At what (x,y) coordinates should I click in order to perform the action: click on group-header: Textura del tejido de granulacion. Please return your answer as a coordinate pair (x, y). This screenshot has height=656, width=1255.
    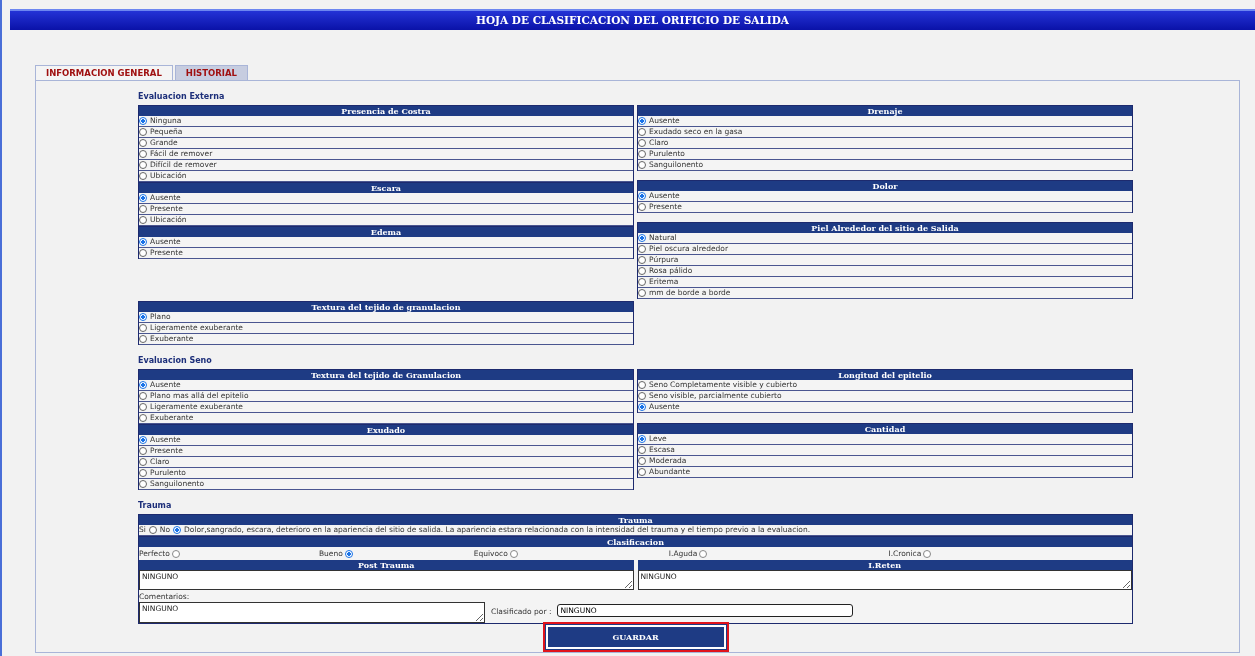
    Looking at the image, I should click on (386, 307).